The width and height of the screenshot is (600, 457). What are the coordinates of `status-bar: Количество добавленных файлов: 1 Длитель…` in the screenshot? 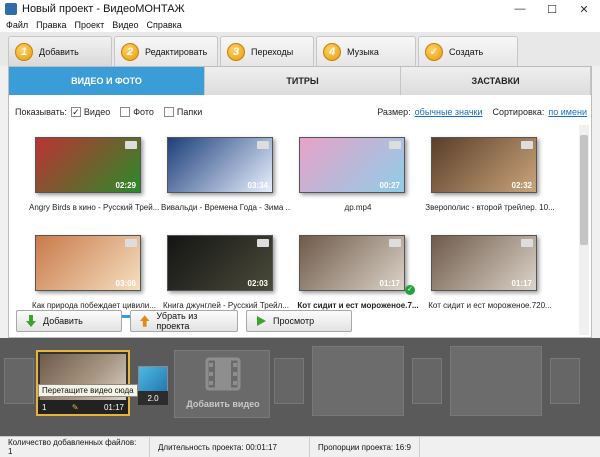 It's located at (300, 446).